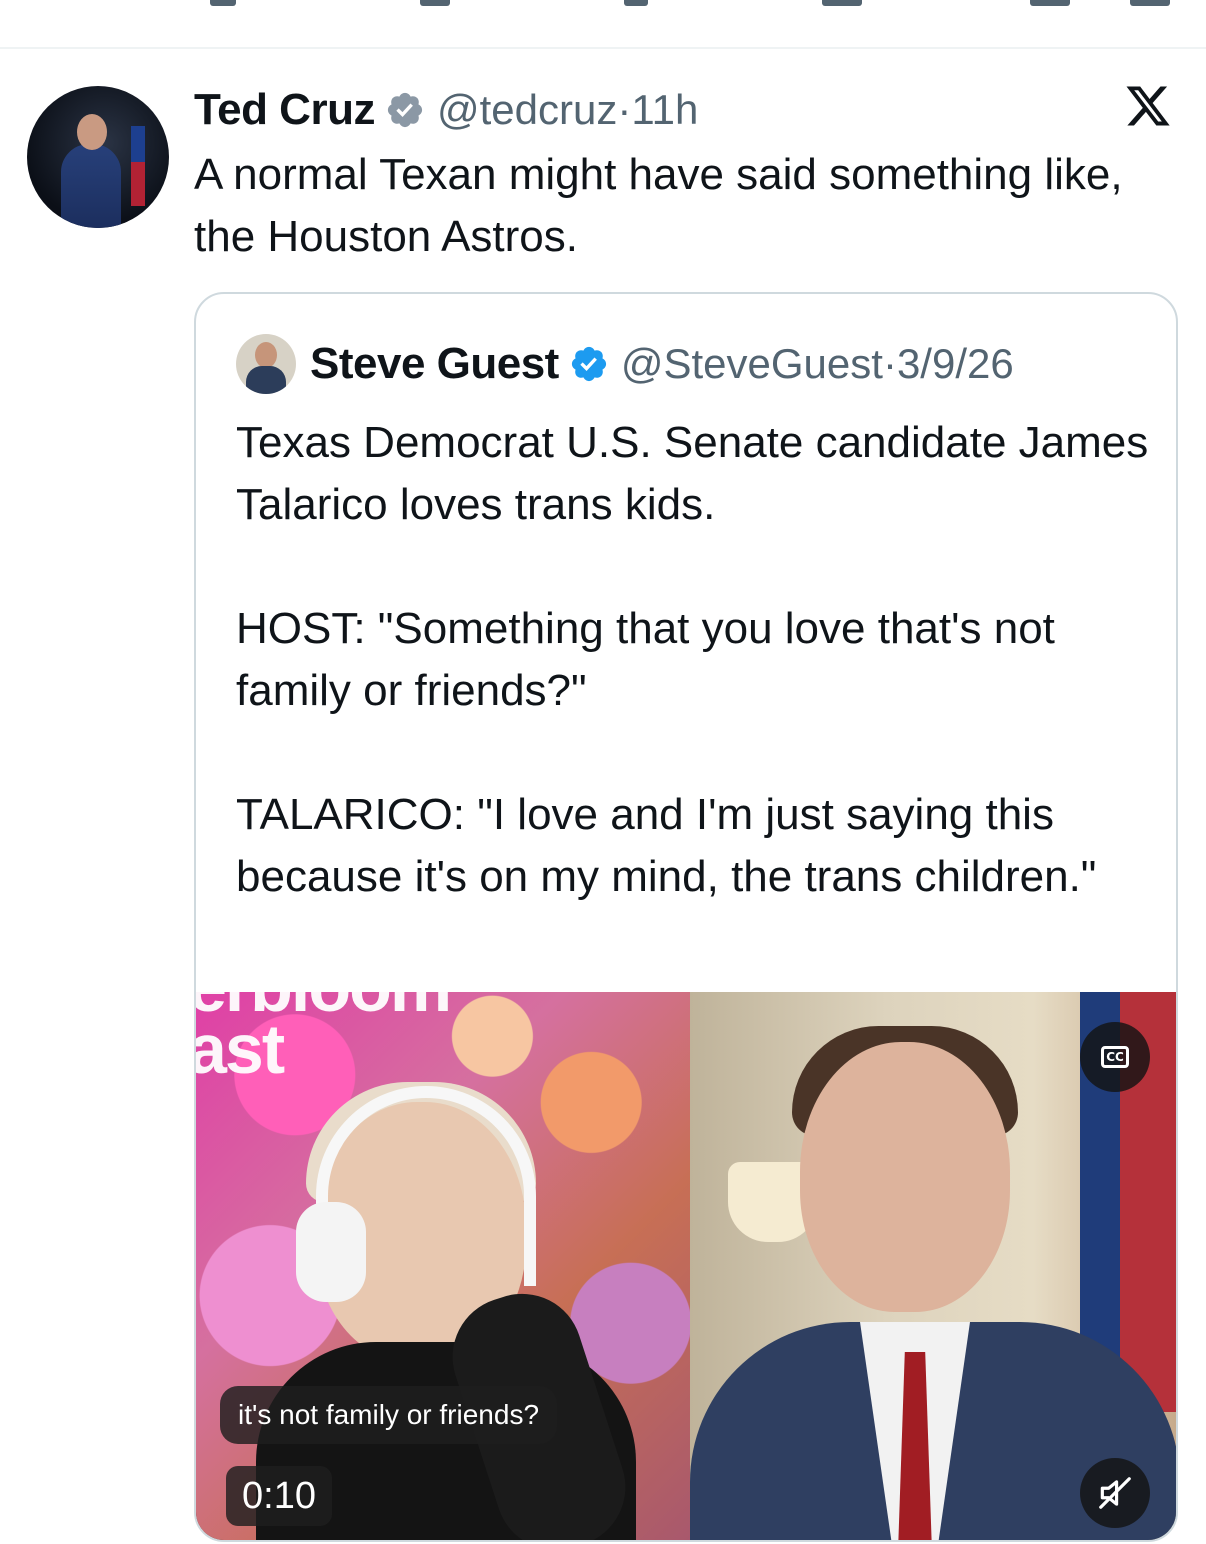  I want to click on muted-speaker-icon, so click(1115, 1493).